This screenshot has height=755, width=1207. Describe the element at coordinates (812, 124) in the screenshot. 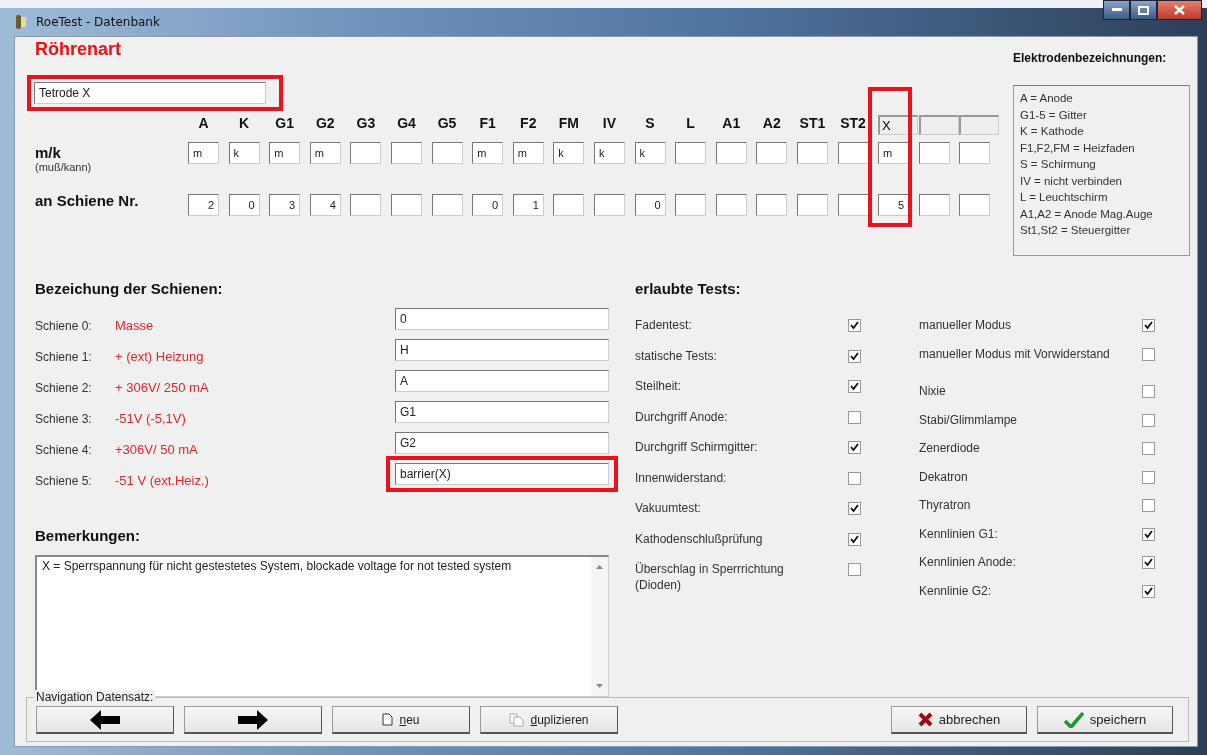

I see `electrode-label: ST1` at that location.